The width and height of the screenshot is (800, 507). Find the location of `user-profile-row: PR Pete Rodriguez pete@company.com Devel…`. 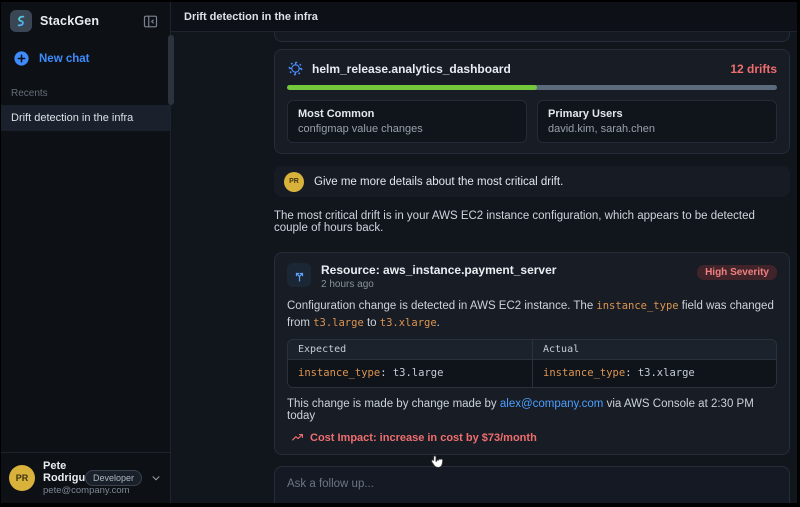

user-profile-row: PR Pete Rodriguez pete@company.com Devel… is located at coordinates (85, 477).